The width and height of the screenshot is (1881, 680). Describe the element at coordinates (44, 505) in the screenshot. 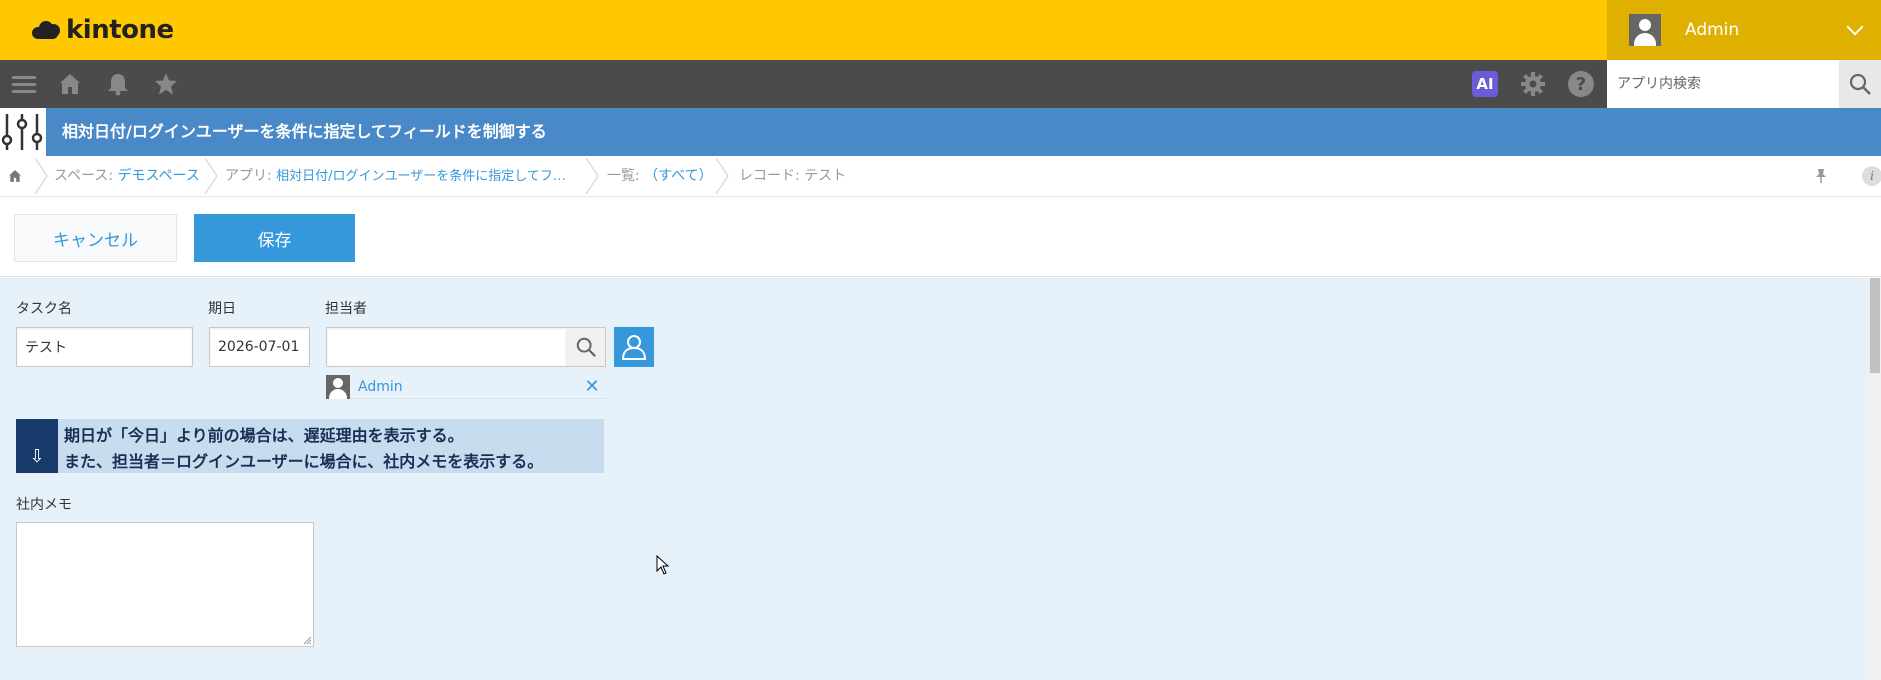

I see `memo-label: 社内メモ` at that location.